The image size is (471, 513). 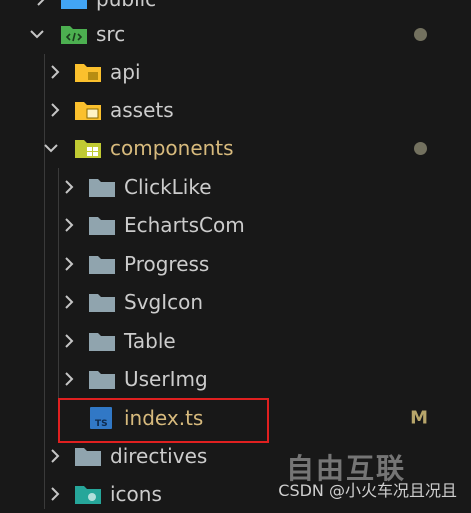 I want to click on tree-row-label: ClickLike, so click(x=168, y=187).